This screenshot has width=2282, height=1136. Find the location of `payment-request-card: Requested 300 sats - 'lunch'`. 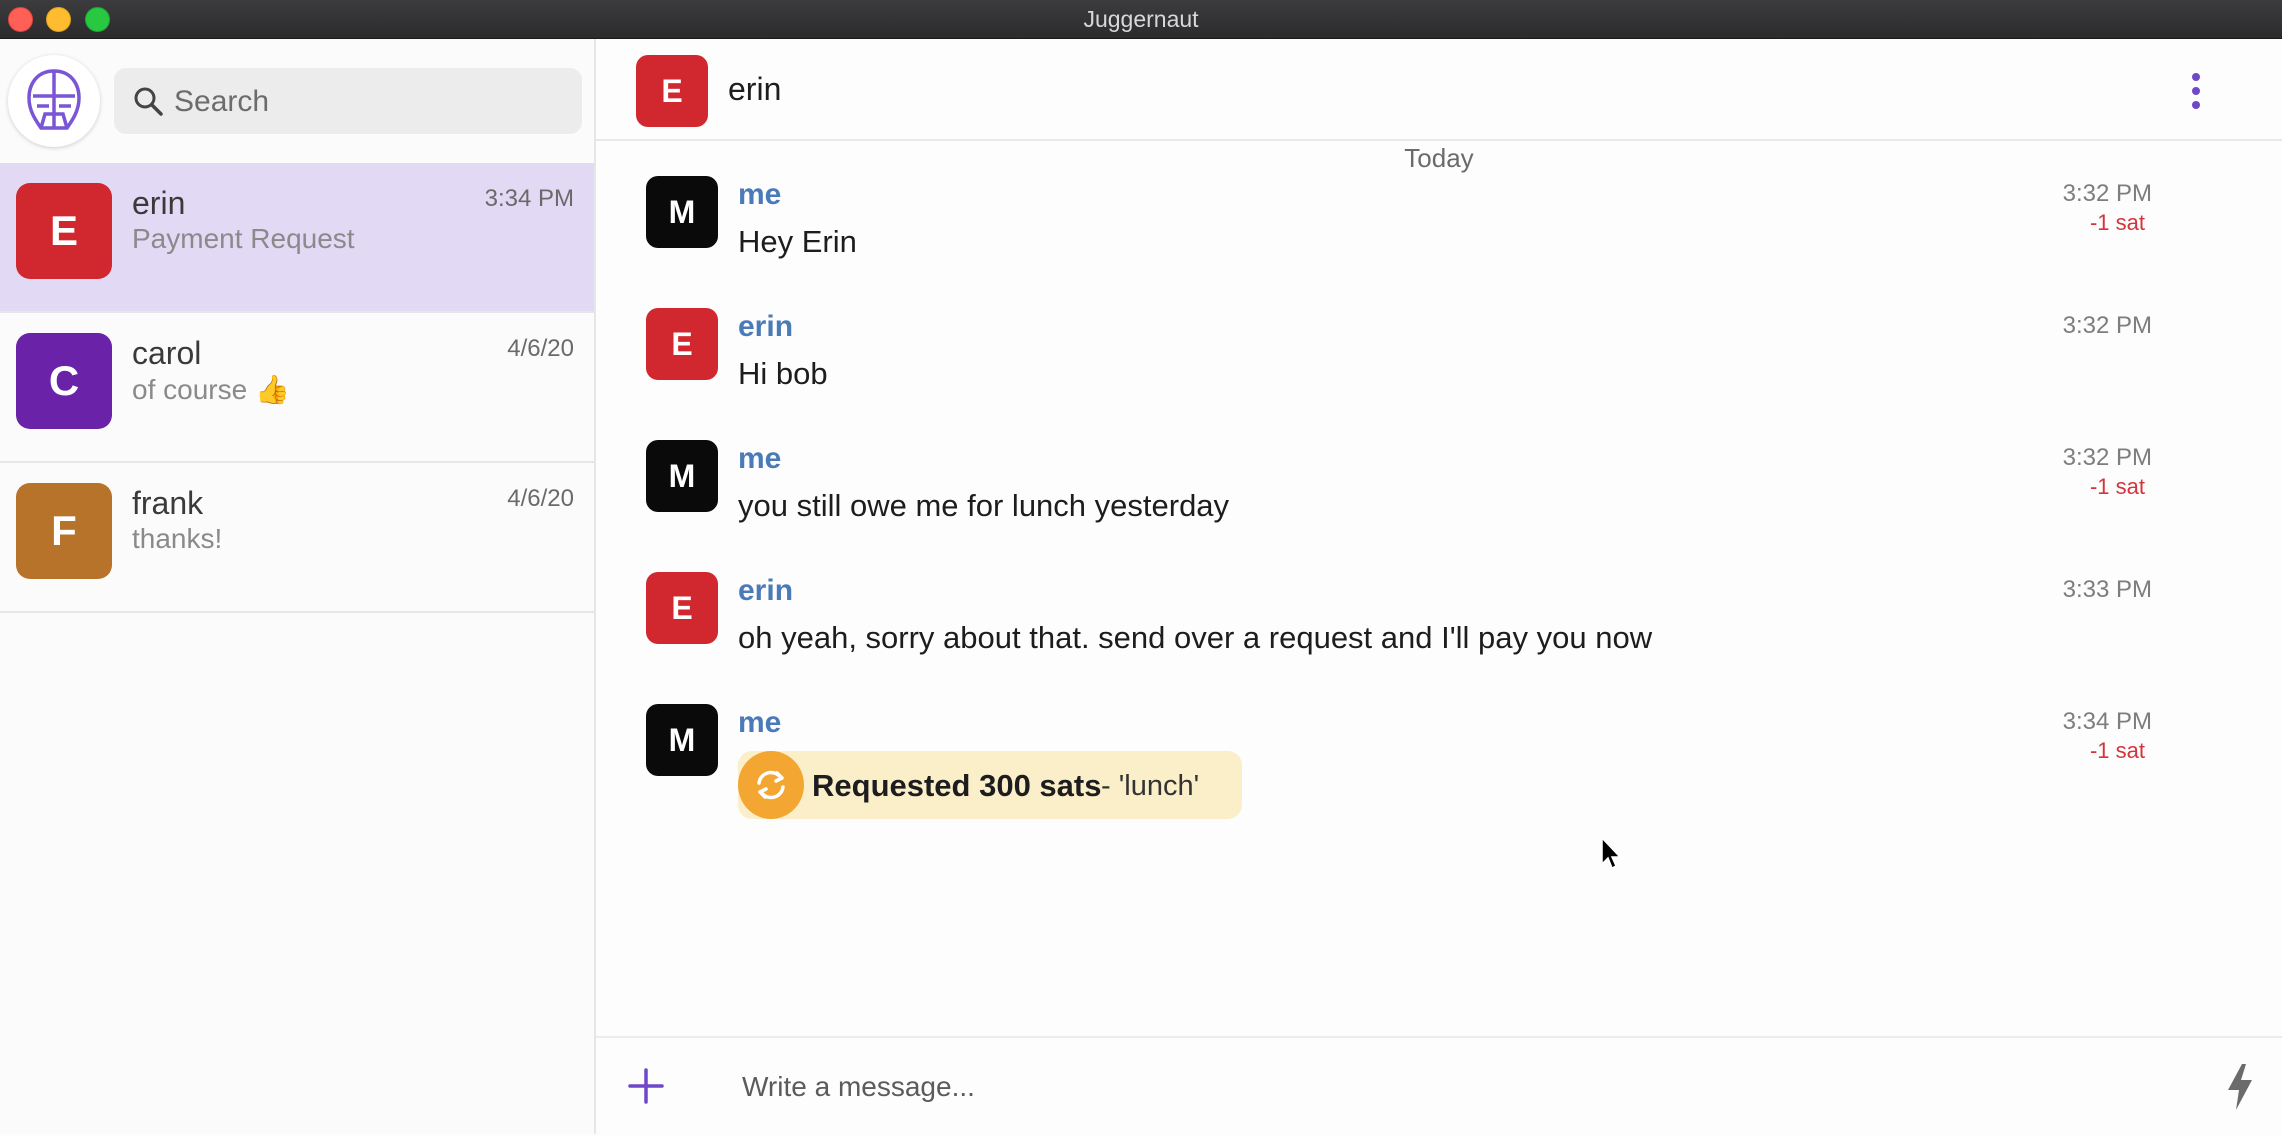

payment-request-card: Requested 300 sats - 'lunch' is located at coordinates (990, 785).